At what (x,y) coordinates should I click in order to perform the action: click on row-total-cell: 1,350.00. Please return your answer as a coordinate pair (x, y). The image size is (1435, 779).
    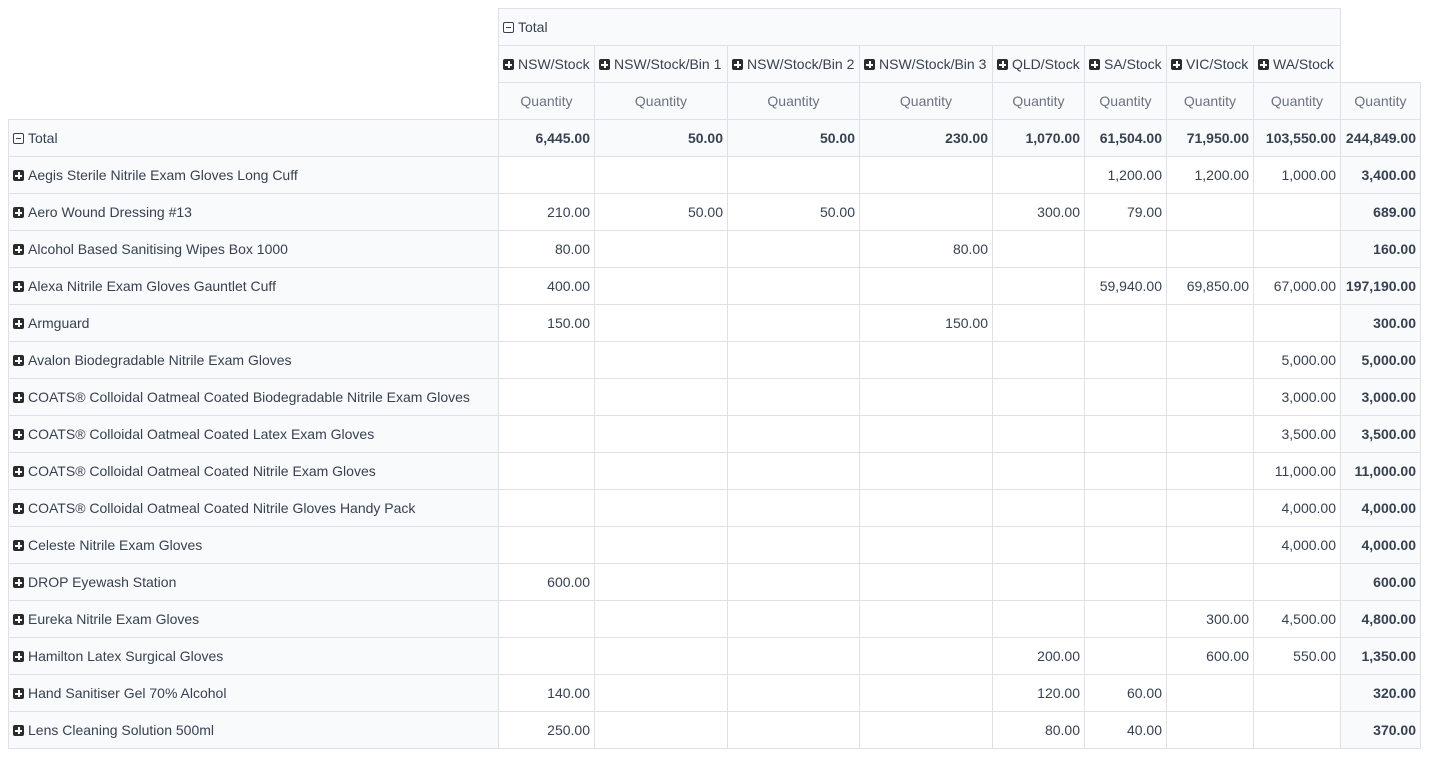
    Looking at the image, I should click on (1380, 656).